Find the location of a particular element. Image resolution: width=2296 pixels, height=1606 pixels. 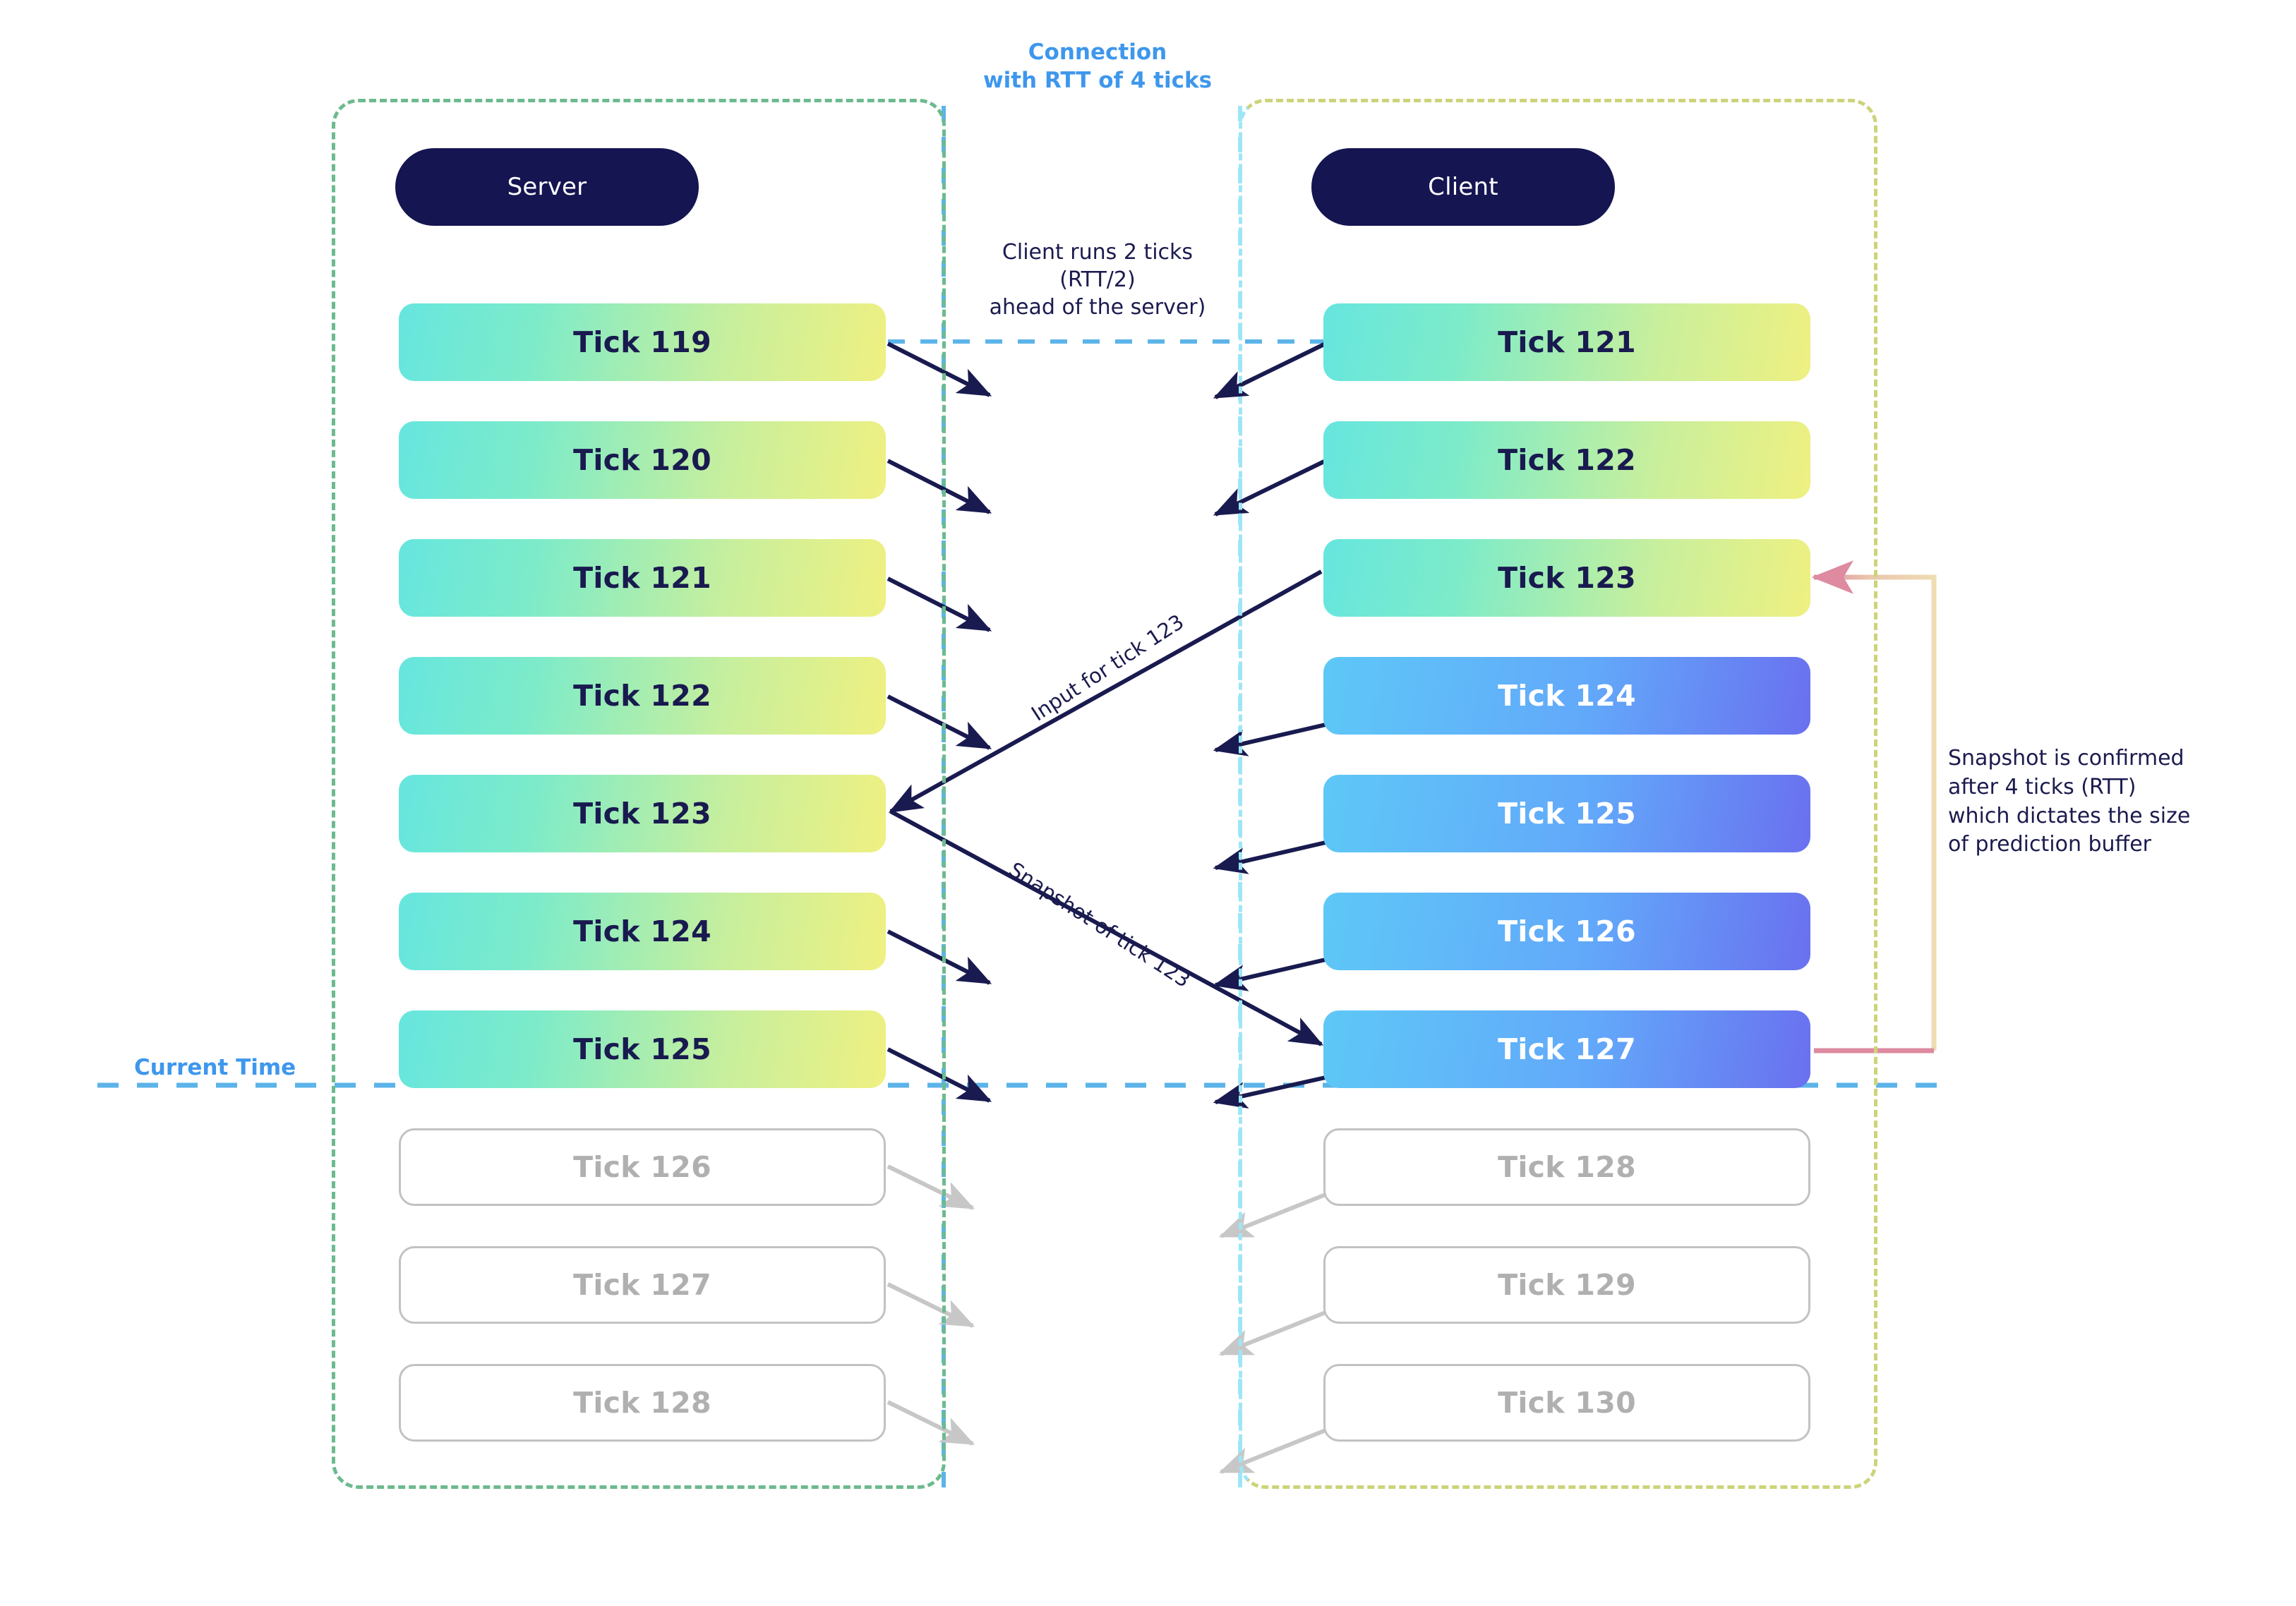

client-tick-box: Tick 122 is located at coordinates (1566, 460).